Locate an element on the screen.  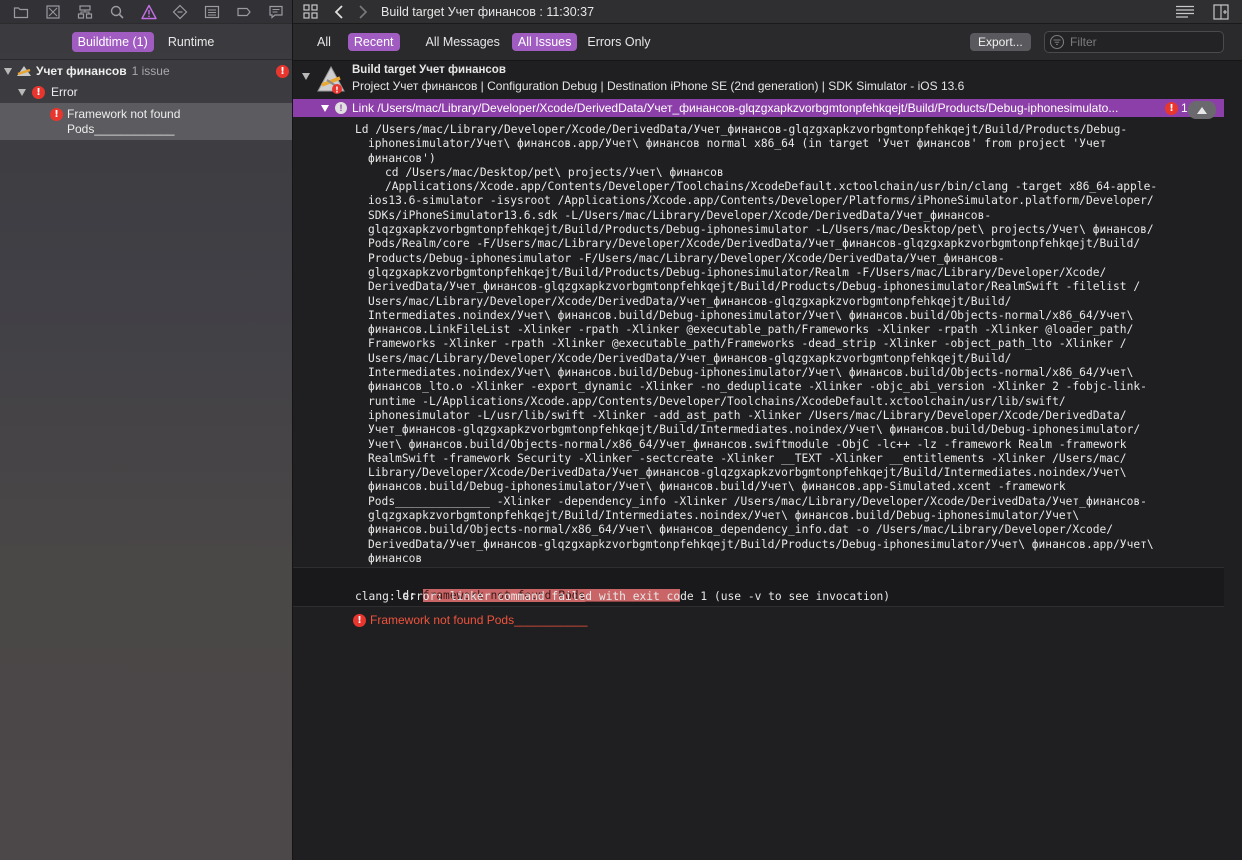
build-title: Build target Учет финансов is located at coordinates (429, 70).